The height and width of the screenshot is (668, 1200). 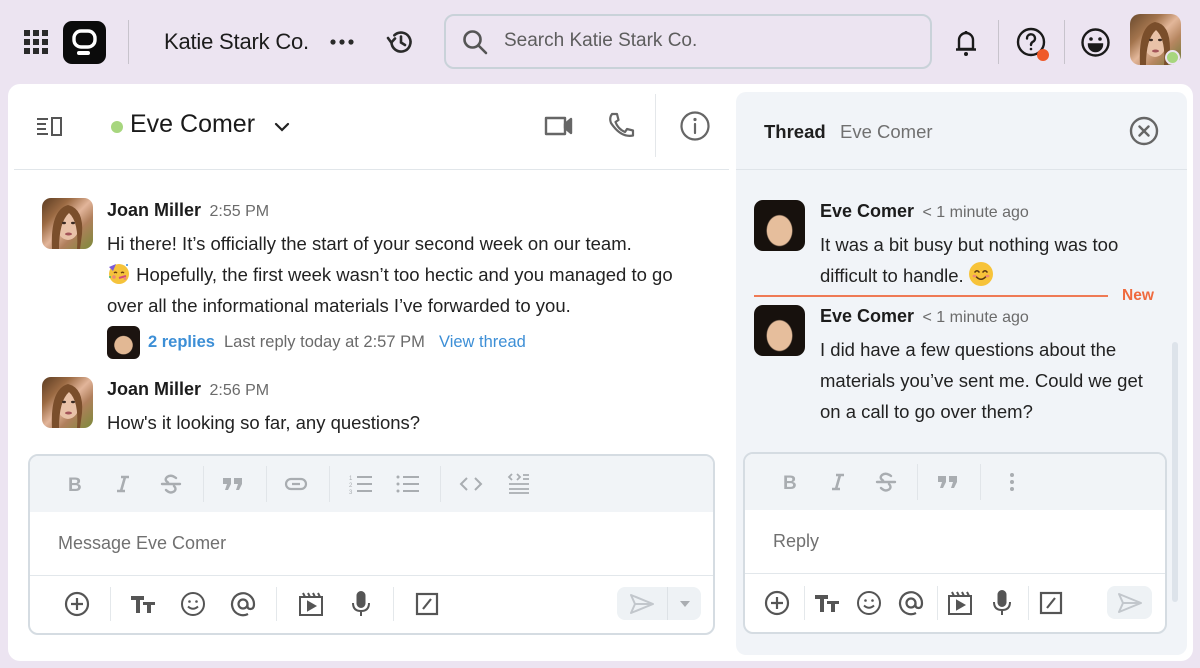 What do you see at coordinates (1012, 482) in the screenshot?
I see `more-vertical-icon` at bounding box center [1012, 482].